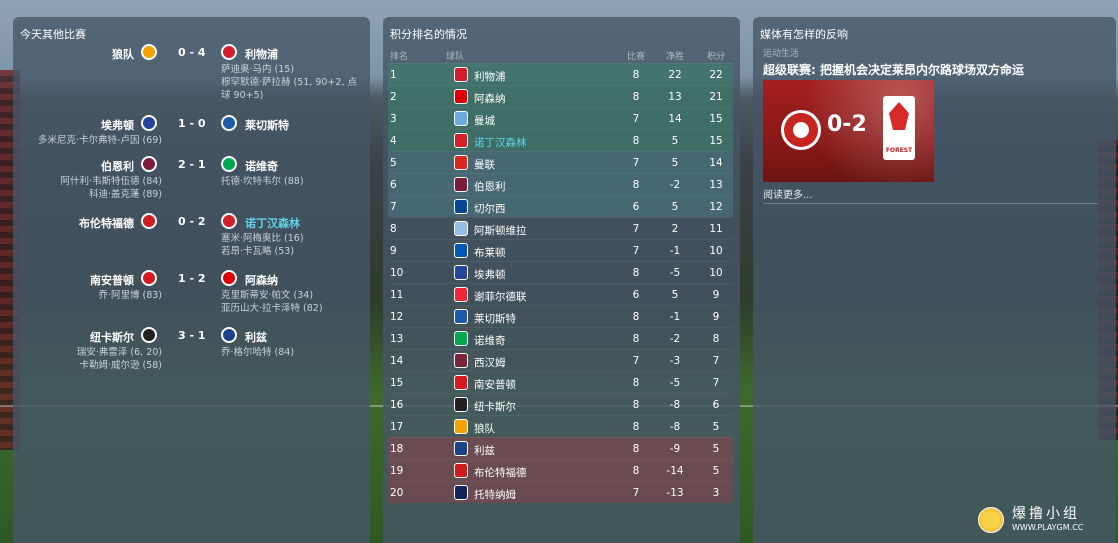 The image size is (1118, 543). What do you see at coordinates (560, 74) in the screenshot?
I see `table-row: 1 利物浦 8 22 22` at bounding box center [560, 74].